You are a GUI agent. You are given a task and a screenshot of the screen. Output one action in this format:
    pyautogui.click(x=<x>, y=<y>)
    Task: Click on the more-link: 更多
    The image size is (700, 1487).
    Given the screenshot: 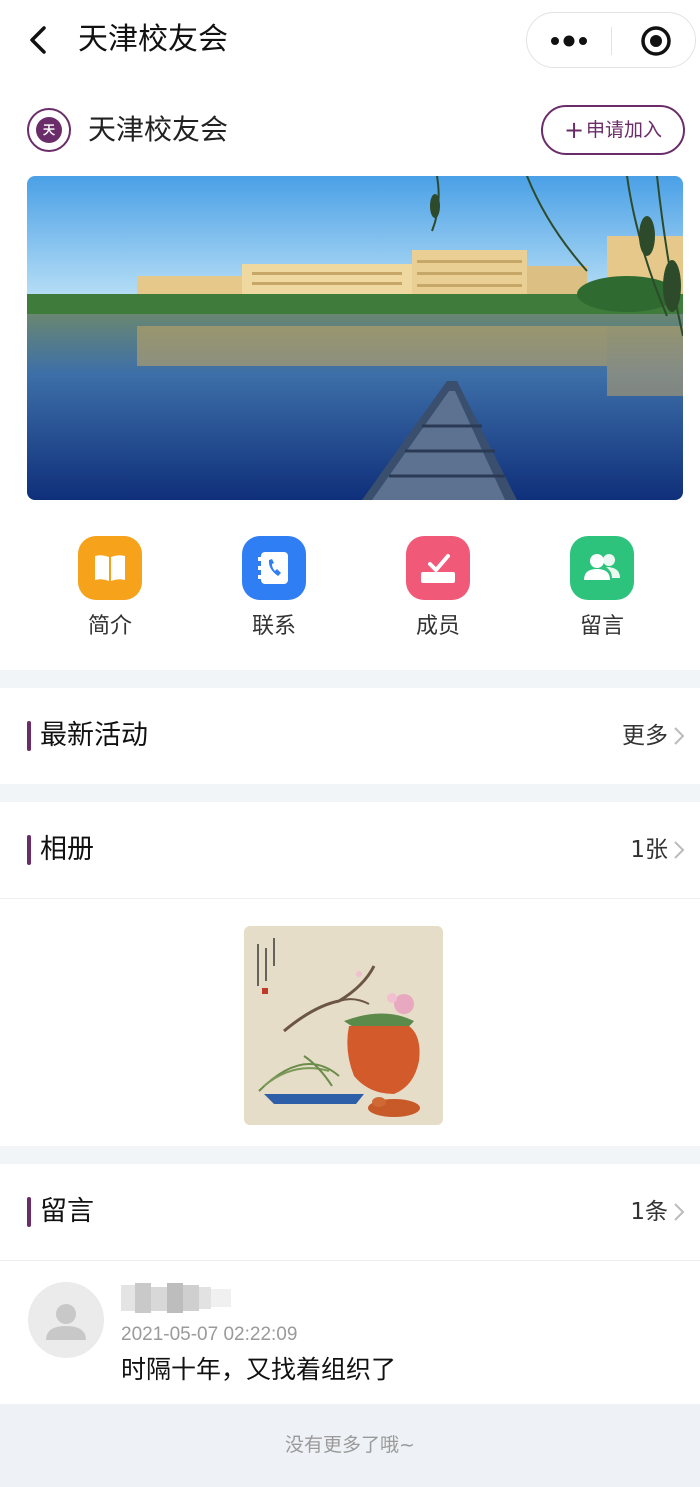 What is the action you would take?
    pyautogui.click(x=645, y=736)
    